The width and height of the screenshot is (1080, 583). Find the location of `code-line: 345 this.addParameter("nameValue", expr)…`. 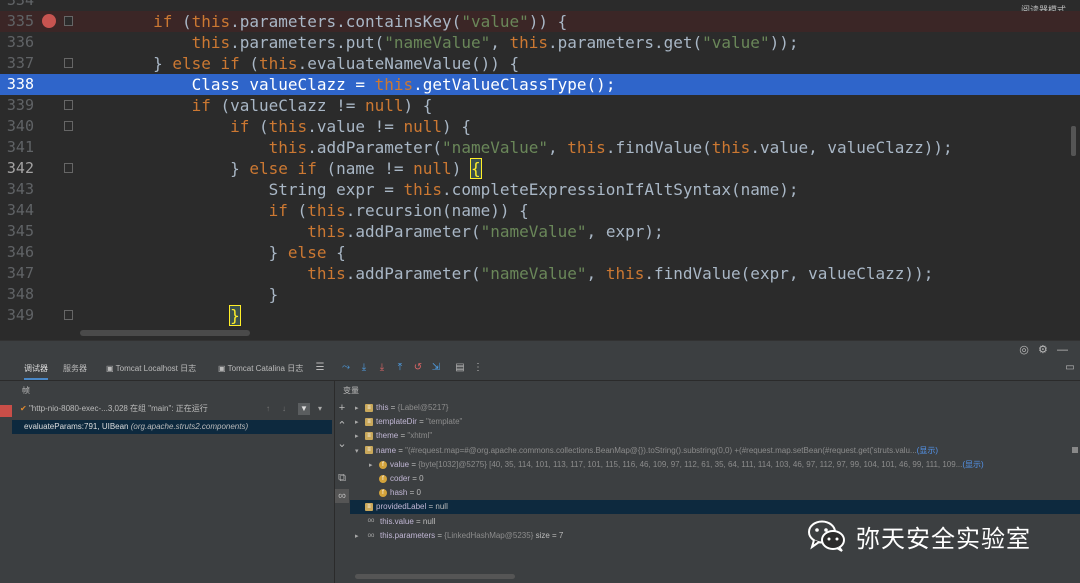

code-line: 345 this.addParameter("nameValue", expr)… is located at coordinates (540, 231).